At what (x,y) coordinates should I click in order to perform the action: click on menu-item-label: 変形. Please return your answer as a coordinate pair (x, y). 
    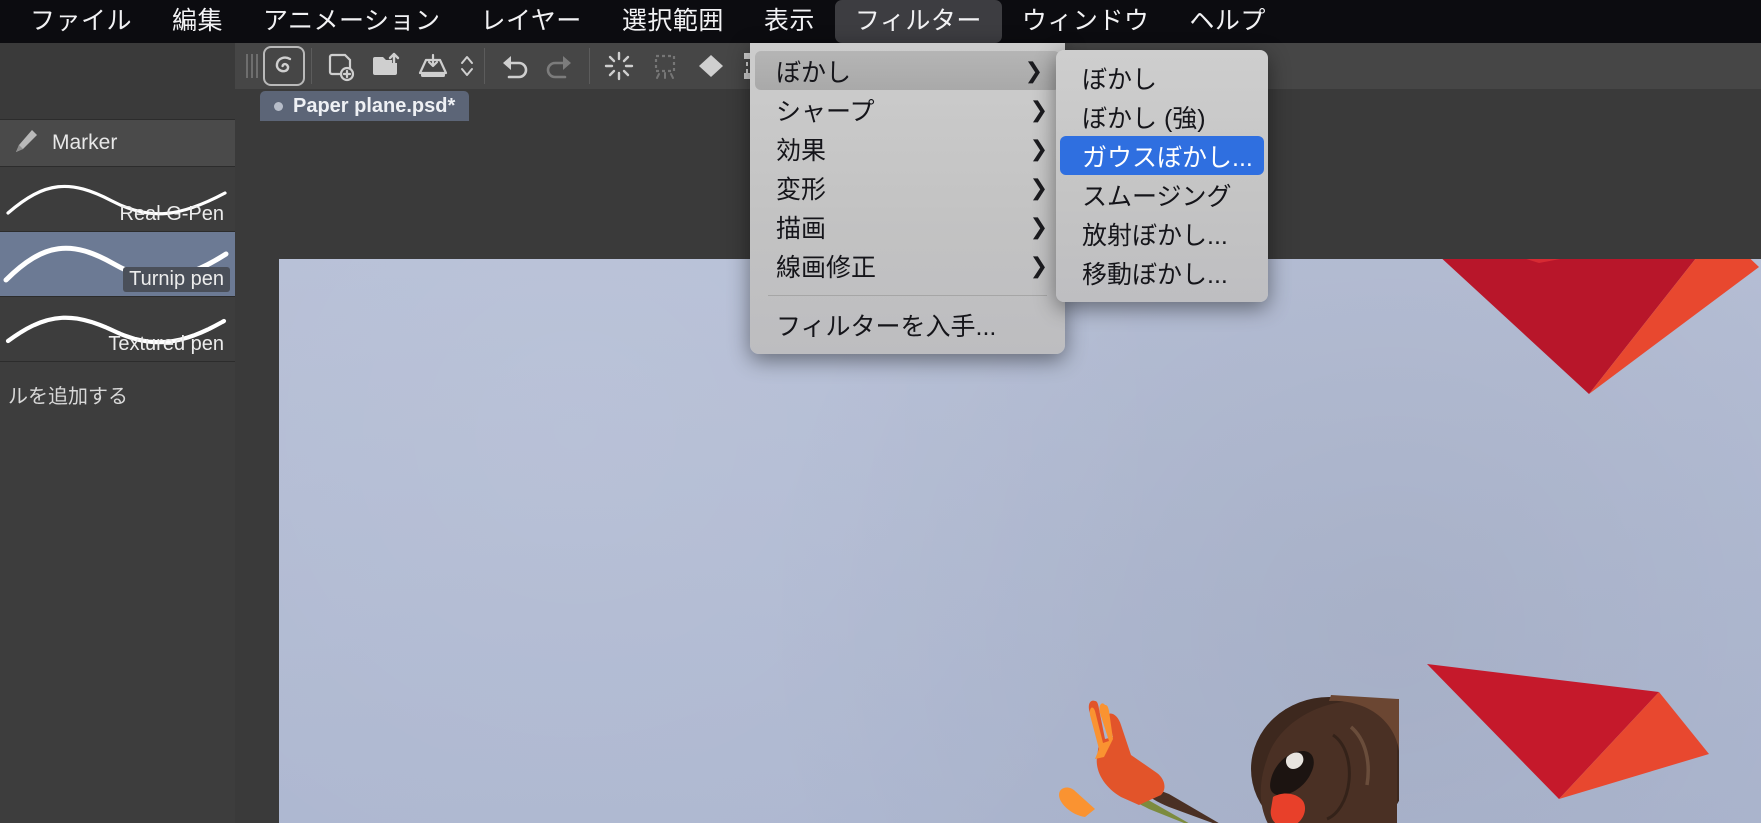
    Looking at the image, I should click on (801, 189).